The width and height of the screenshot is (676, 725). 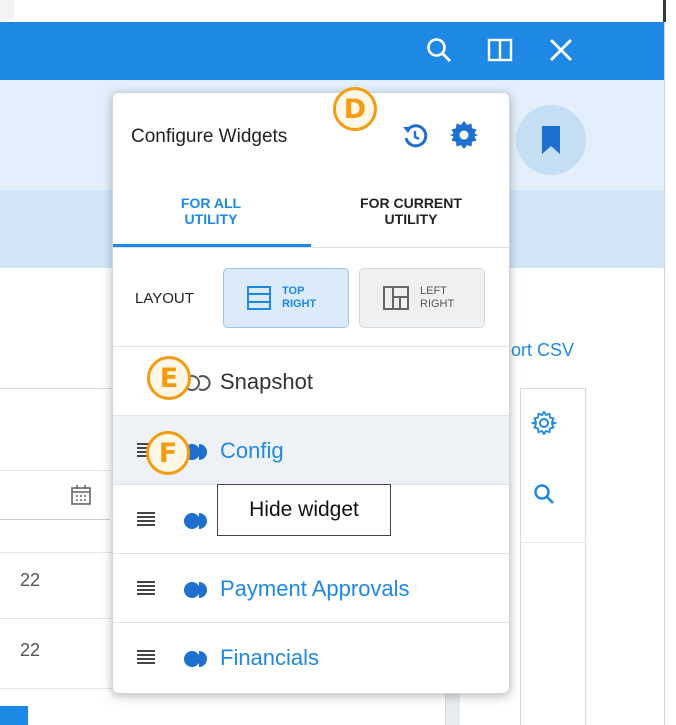 I want to click on widget-row-payment-approvals: Payment Approvals, so click(x=311, y=588).